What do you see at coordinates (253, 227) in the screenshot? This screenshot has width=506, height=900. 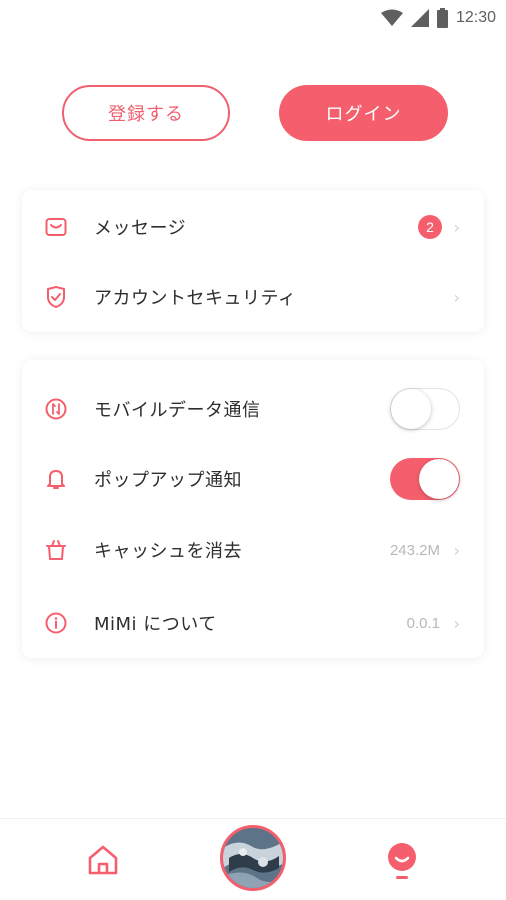 I see `menu-item-messages: メッセージ 2 ›` at bounding box center [253, 227].